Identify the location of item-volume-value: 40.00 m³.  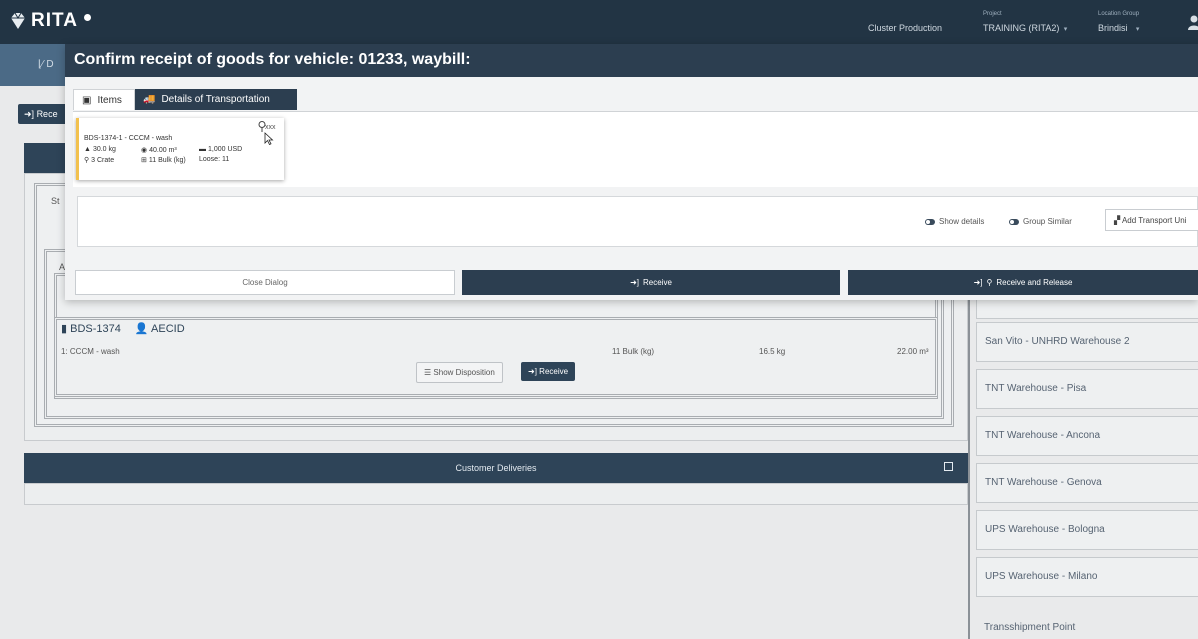
(163, 150).